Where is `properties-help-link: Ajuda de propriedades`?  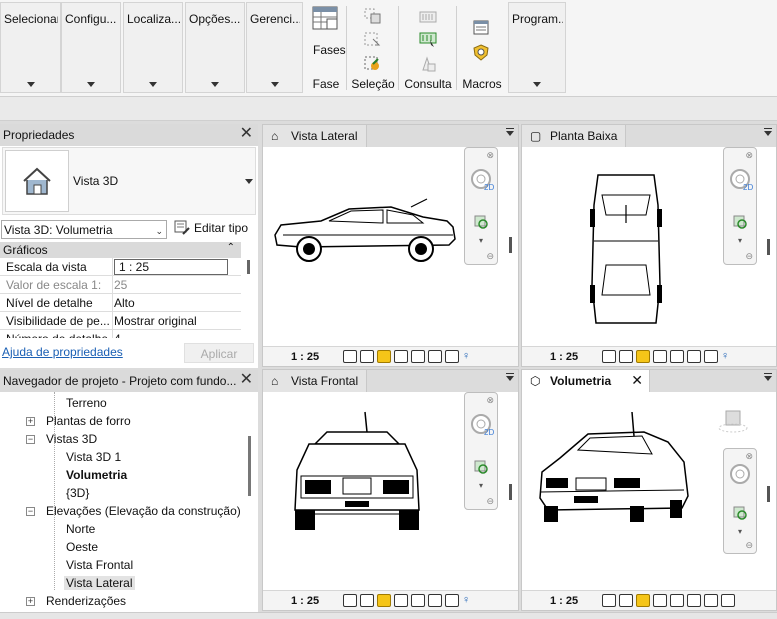 properties-help-link: Ajuda de propriedades is located at coordinates (62, 352).